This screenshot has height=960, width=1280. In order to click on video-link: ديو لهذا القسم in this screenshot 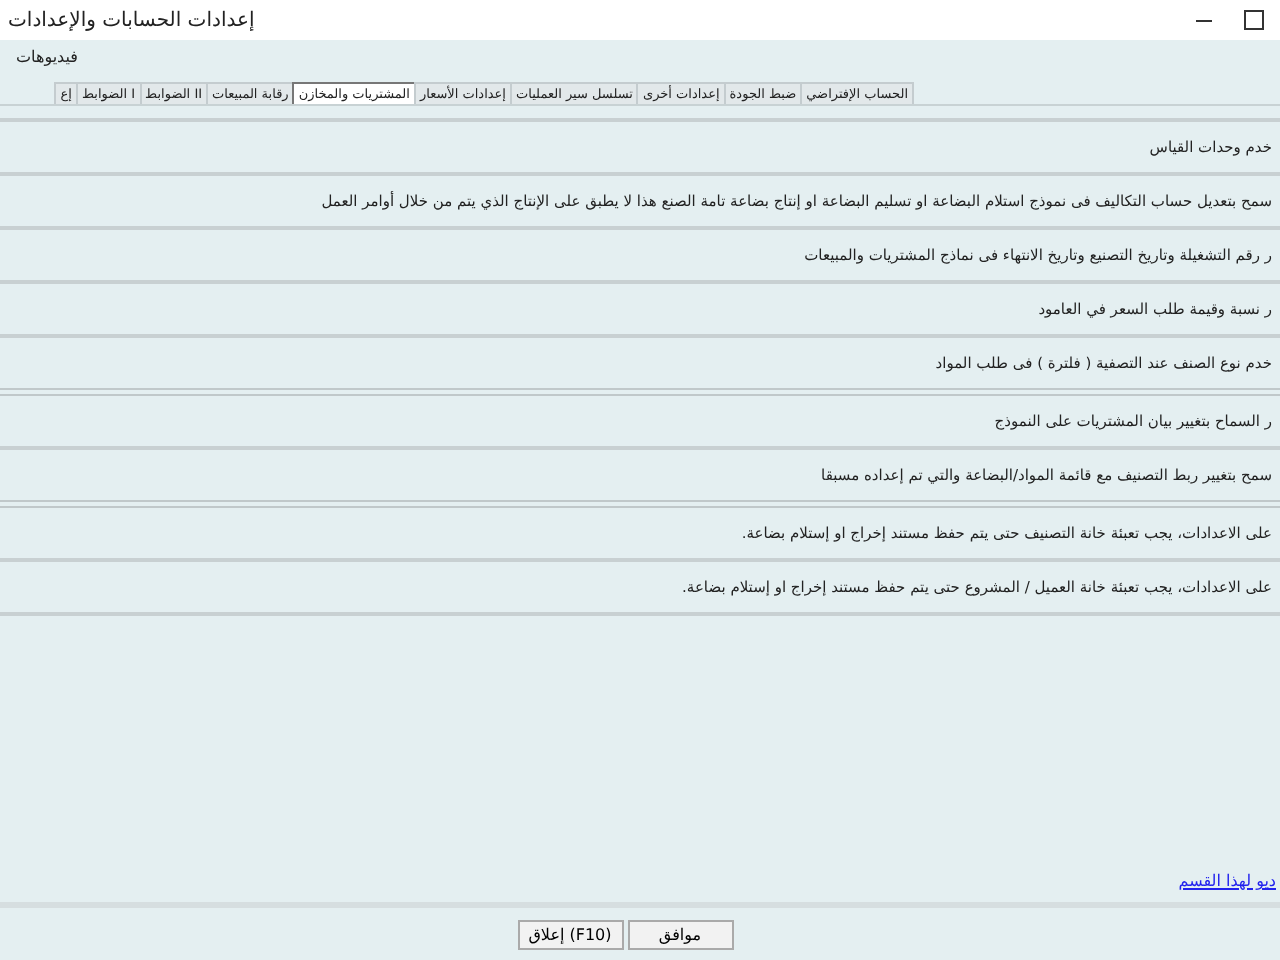, I will do `click(1227, 881)`.